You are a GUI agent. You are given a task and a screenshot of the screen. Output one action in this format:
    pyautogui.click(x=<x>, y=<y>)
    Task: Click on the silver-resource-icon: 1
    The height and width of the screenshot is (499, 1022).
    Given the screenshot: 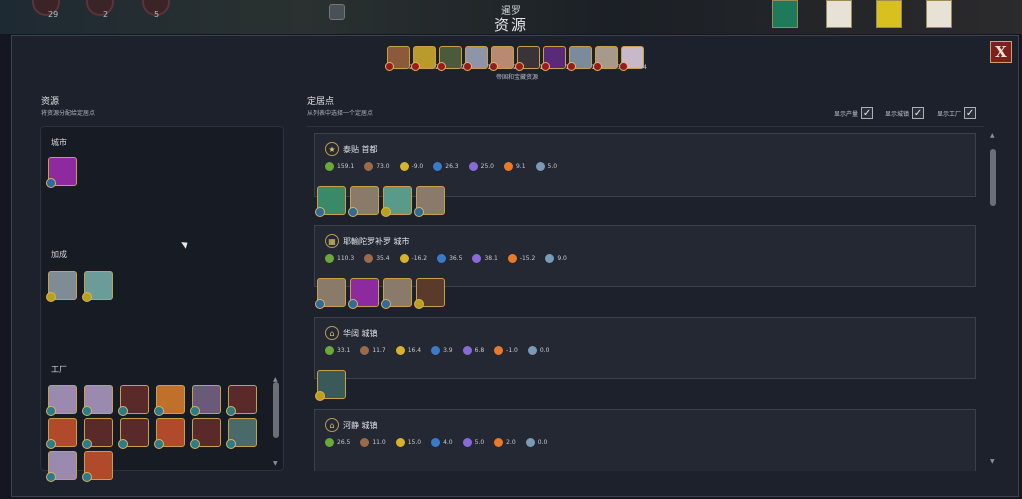 What is the action you would take?
    pyautogui.click(x=477, y=58)
    